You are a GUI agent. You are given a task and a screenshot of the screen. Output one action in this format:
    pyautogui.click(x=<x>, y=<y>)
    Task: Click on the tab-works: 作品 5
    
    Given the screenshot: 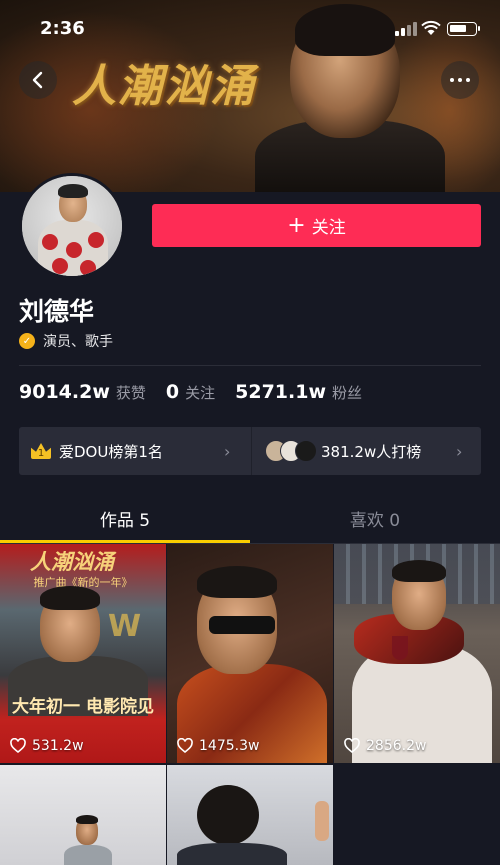 What is the action you would take?
    pyautogui.click(x=125, y=518)
    